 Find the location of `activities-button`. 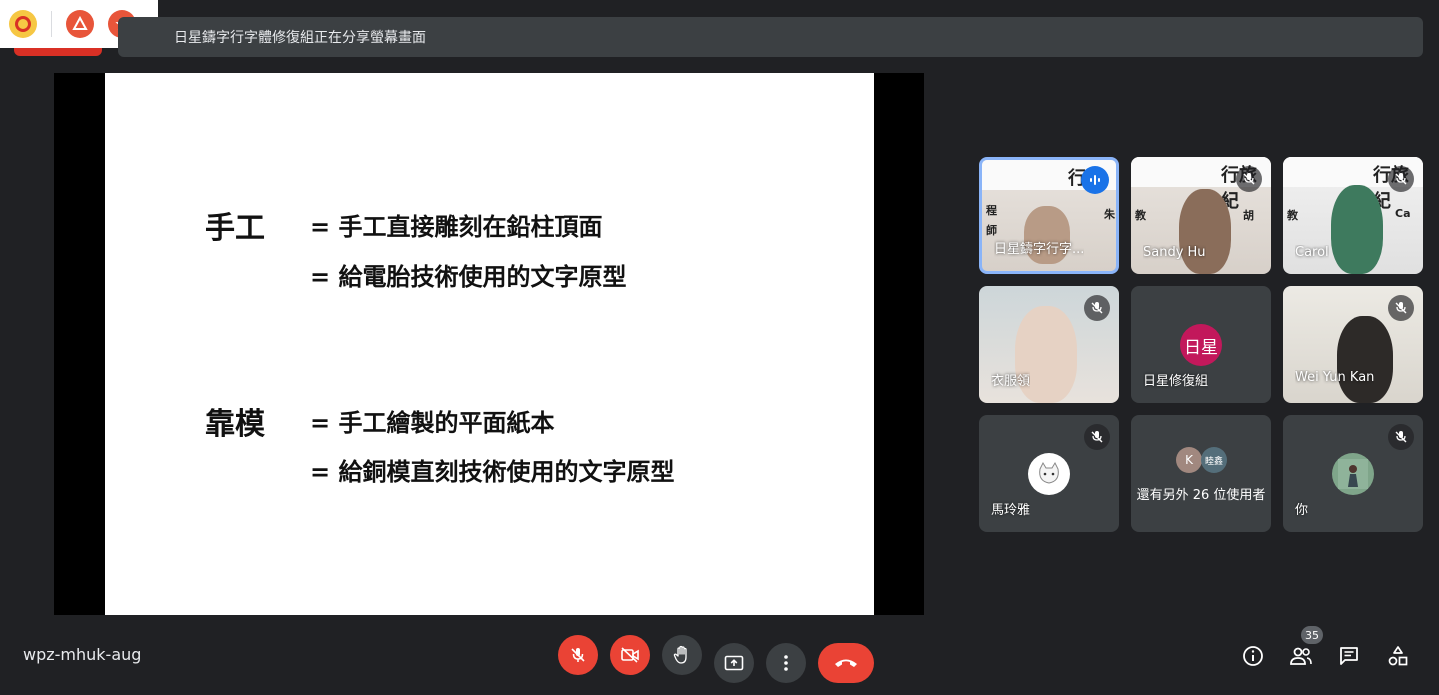

activities-button is located at coordinates (1398, 656).